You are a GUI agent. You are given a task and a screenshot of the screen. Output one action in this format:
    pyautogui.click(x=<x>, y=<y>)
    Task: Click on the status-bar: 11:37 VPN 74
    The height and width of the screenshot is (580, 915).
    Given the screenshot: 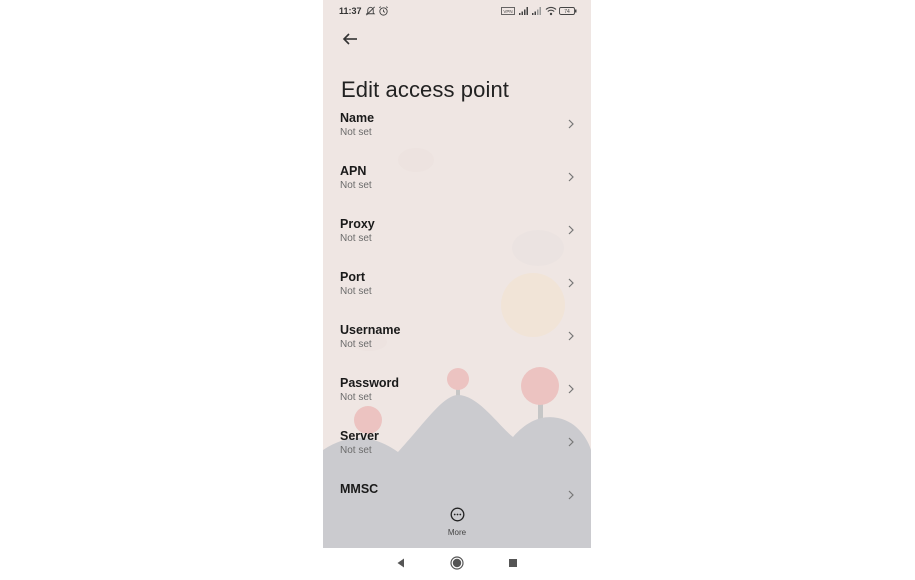 What is the action you would take?
    pyautogui.click(x=457, y=12)
    